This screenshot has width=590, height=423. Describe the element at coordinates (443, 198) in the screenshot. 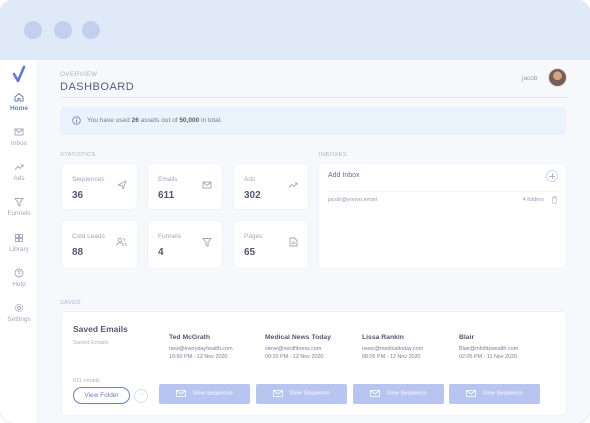

I see `inbox-row: jacob@yoovo.email 4 folders` at that location.